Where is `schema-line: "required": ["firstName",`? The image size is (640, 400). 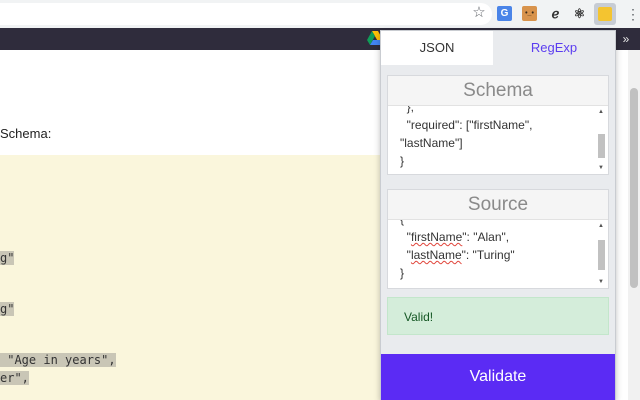
schema-line: "required": ["firstName", is located at coordinates (466, 125).